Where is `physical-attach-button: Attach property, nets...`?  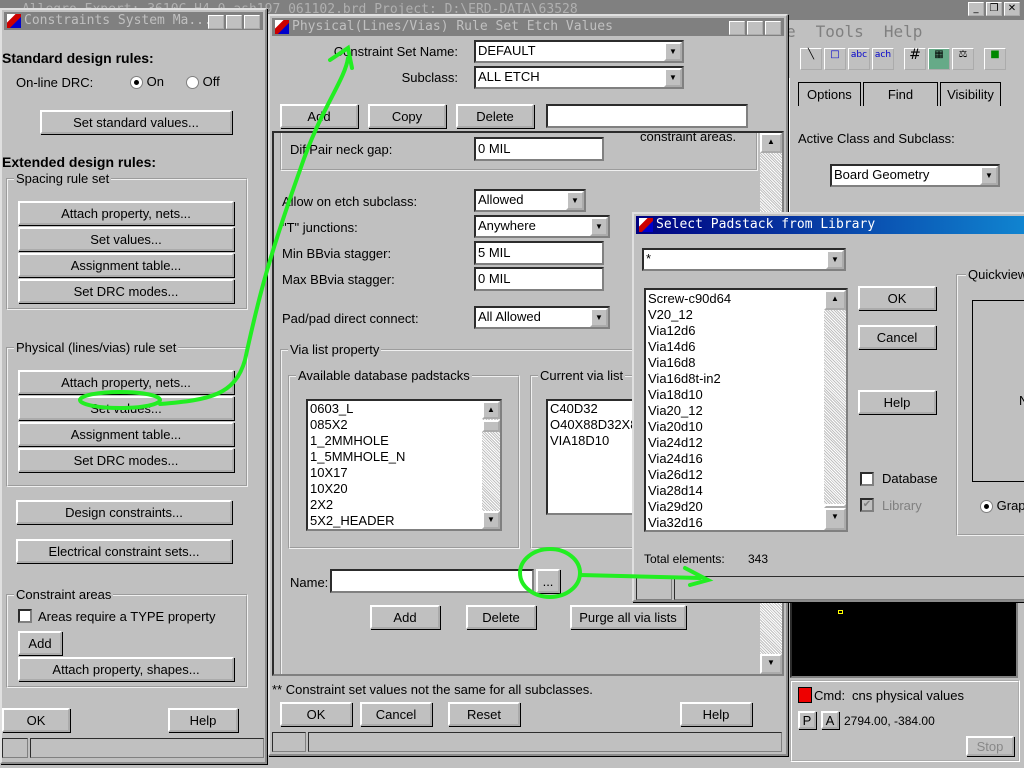 physical-attach-button: Attach property, nets... is located at coordinates (126, 382).